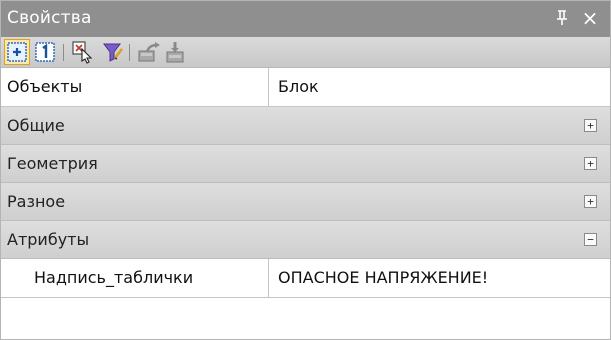  Describe the element at coordinates (305, 202) in the screenshot. I see `category-misc: Разное +` at that location.